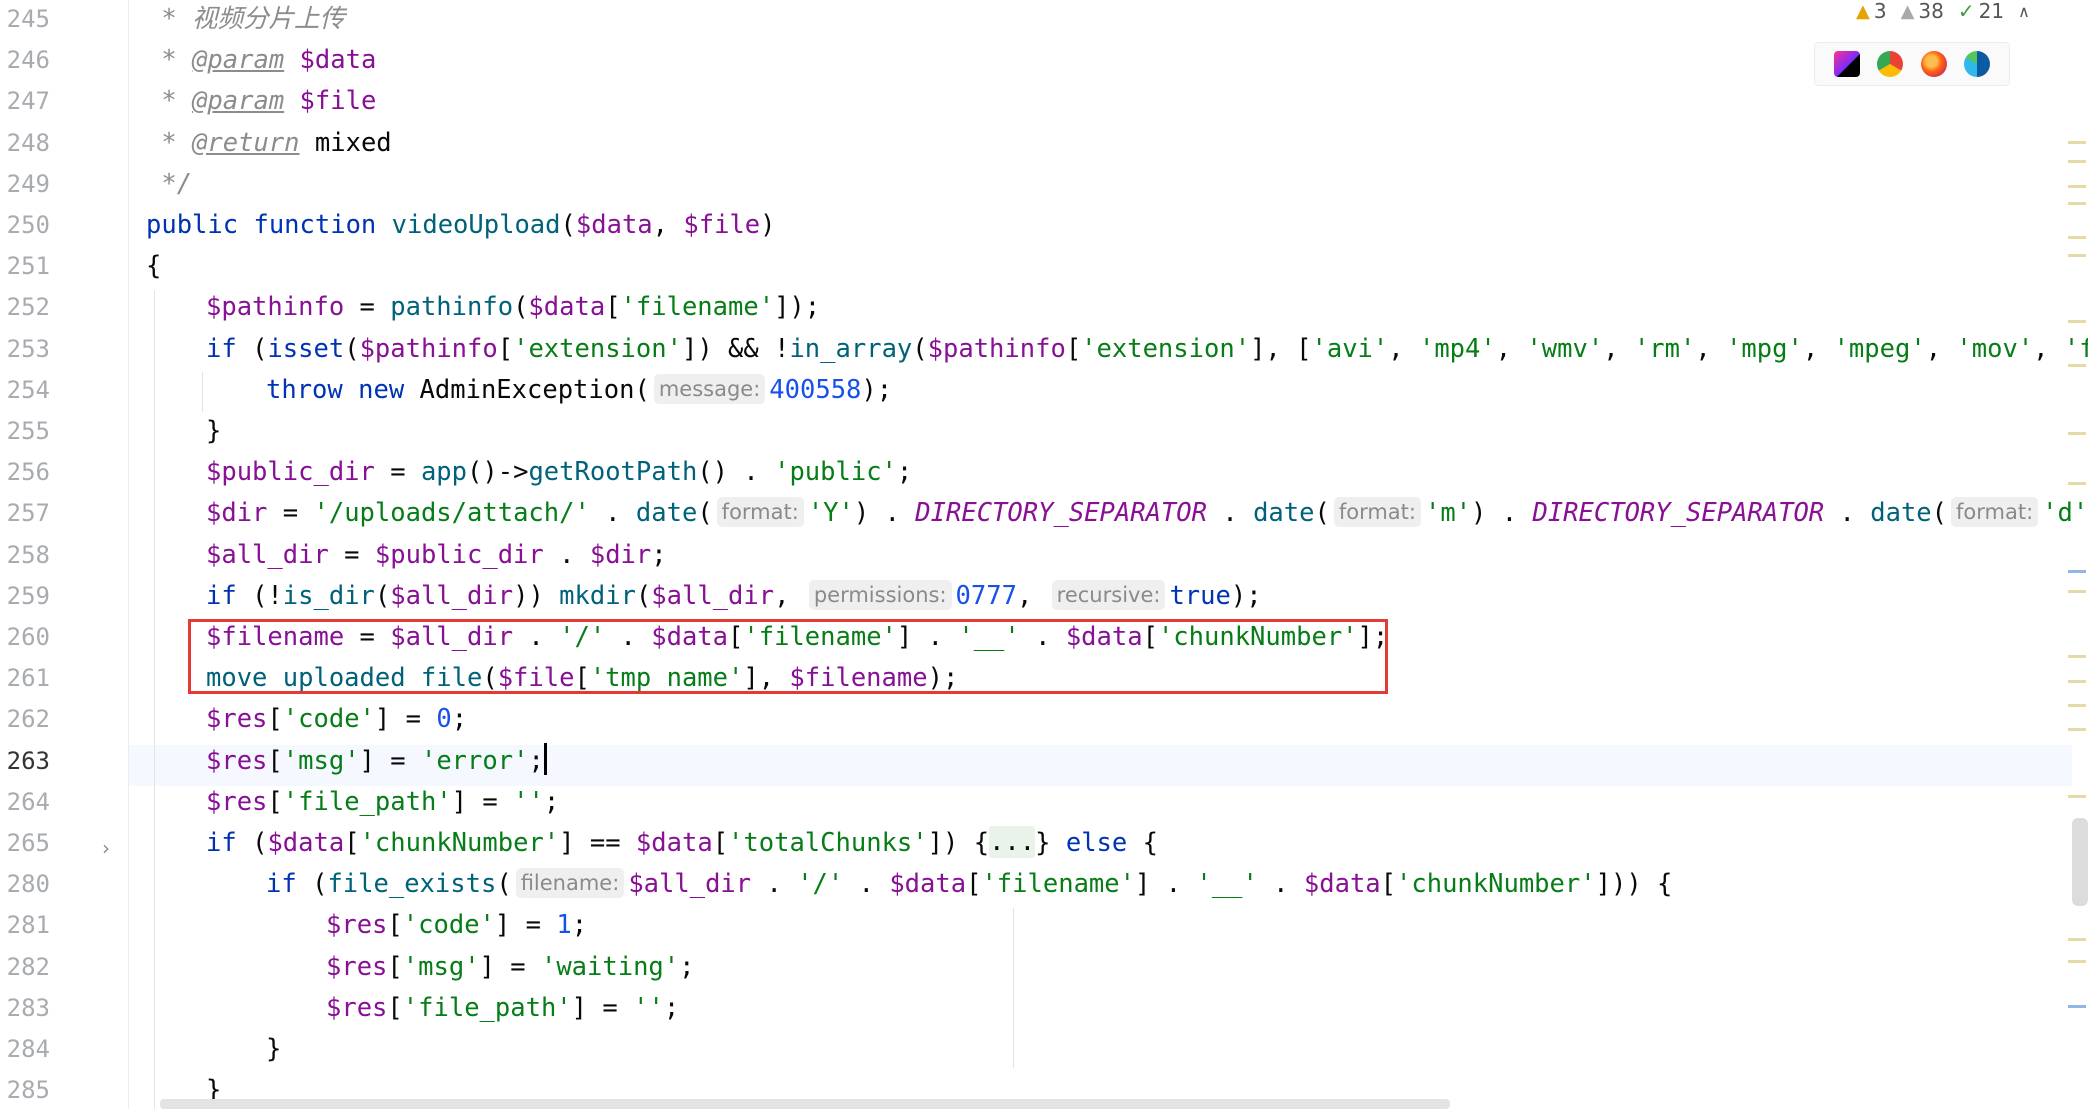 The width and height of the screenshot is (2088, 1111). I want to click on line-number: 254, so click(25, 390).